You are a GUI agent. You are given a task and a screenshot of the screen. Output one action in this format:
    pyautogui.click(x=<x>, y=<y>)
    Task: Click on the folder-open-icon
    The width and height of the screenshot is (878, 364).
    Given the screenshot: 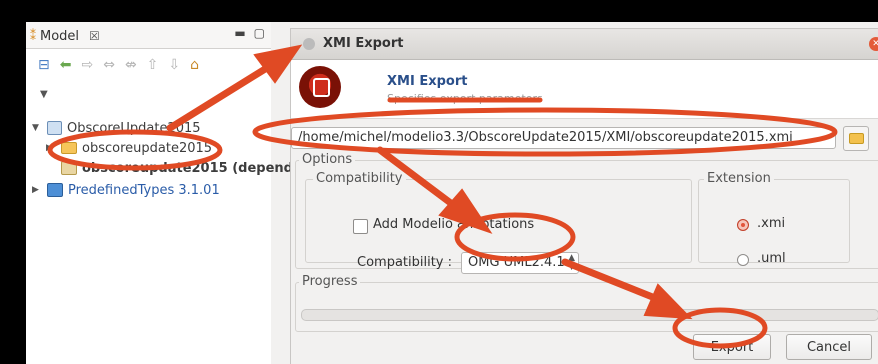 What is the action you would take?
    pyautogui.click(x=856, y=138)
    